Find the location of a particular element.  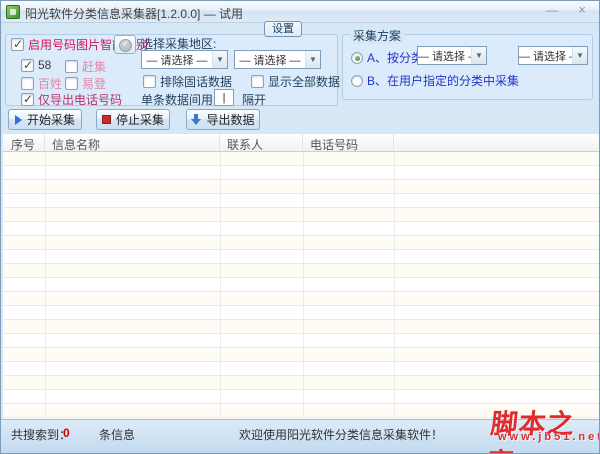

verify-circle-icon is located at coordinates (125, 45).